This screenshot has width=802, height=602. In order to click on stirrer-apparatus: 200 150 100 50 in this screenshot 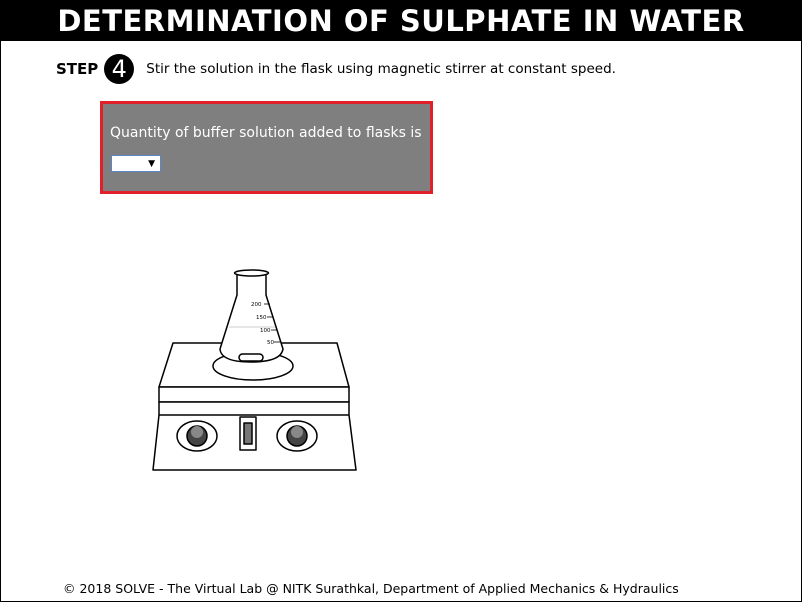, I will do `click(254, 370)`.